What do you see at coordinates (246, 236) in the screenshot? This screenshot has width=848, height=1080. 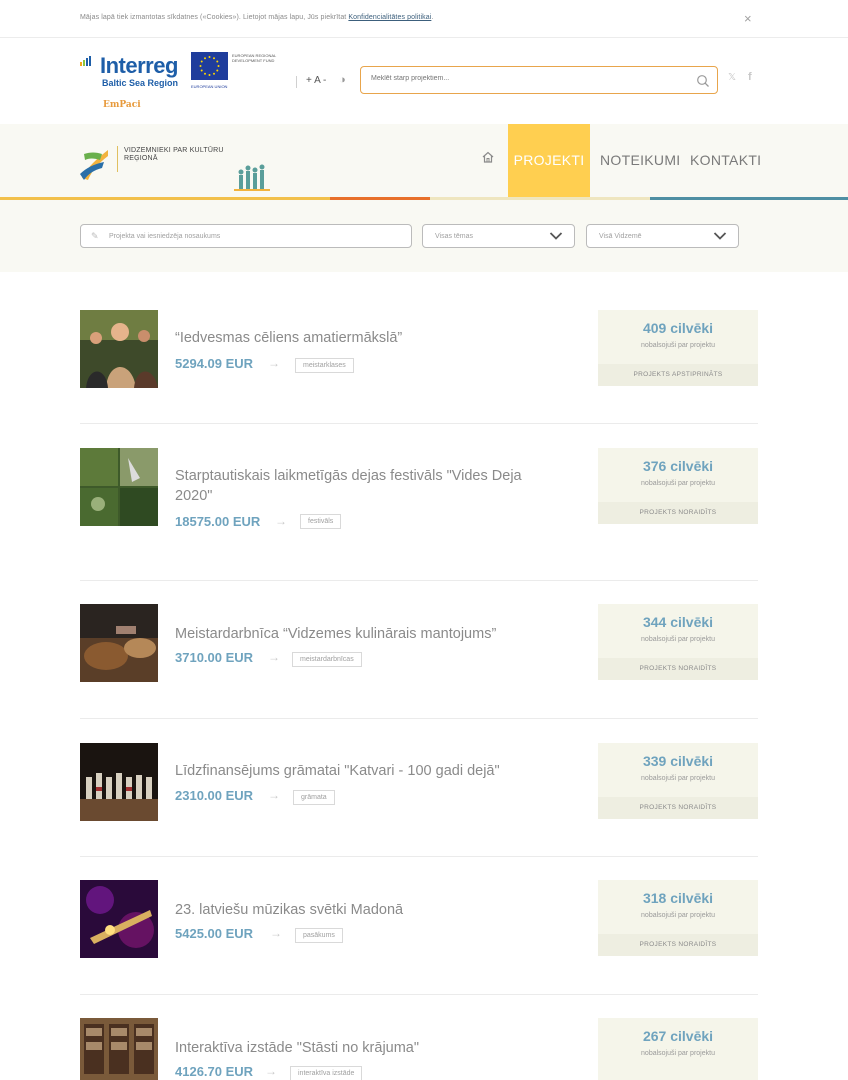 I see `project-search-field: ✎ Projekta vai iesniedzēja nosaukums` at bounding box center [246, 236].